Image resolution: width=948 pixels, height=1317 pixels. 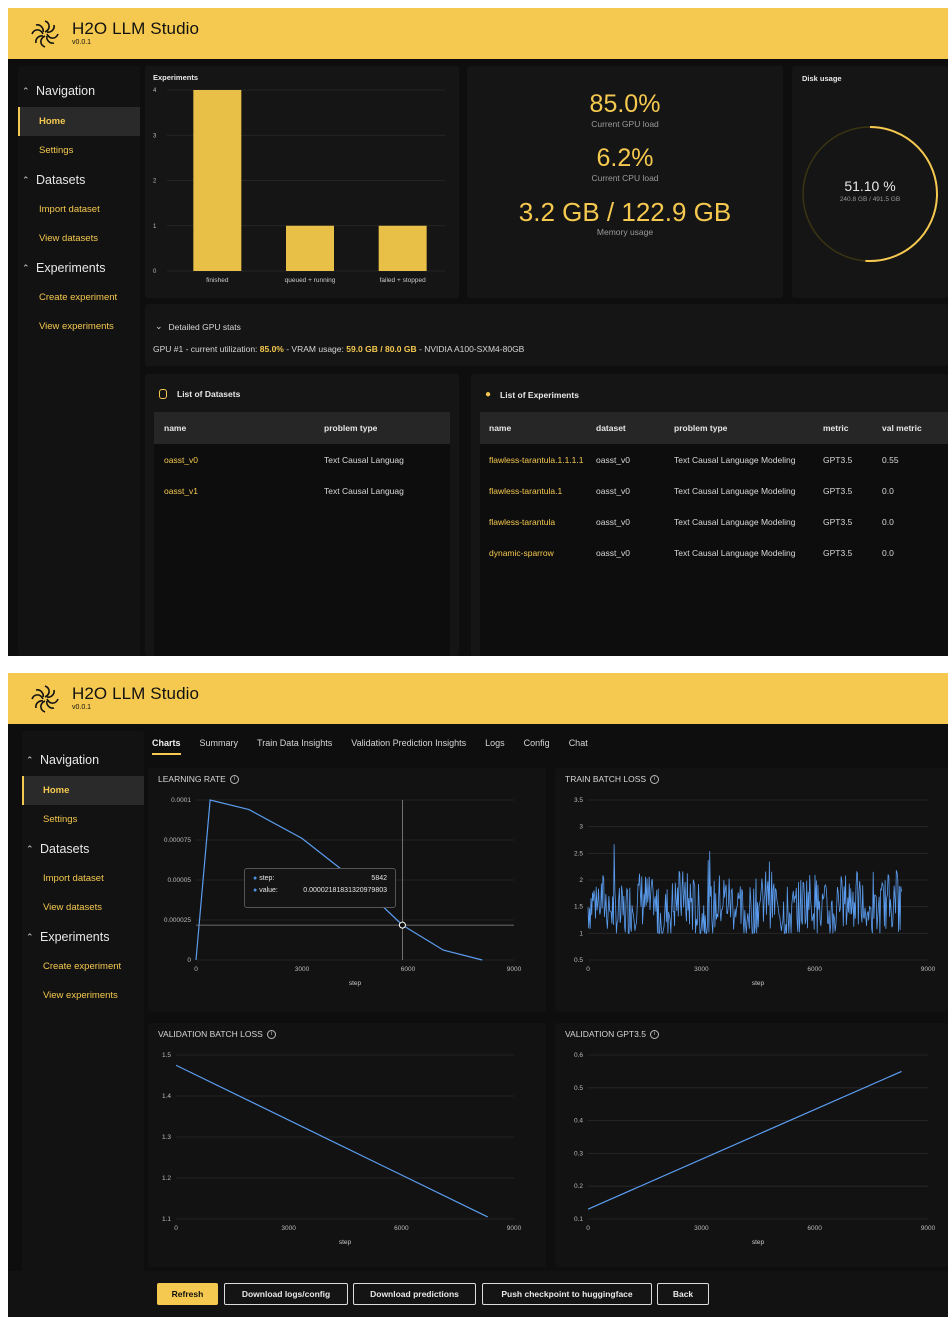 I want to click on y-tick-label: 1.1, so click(x=166, y=1219).